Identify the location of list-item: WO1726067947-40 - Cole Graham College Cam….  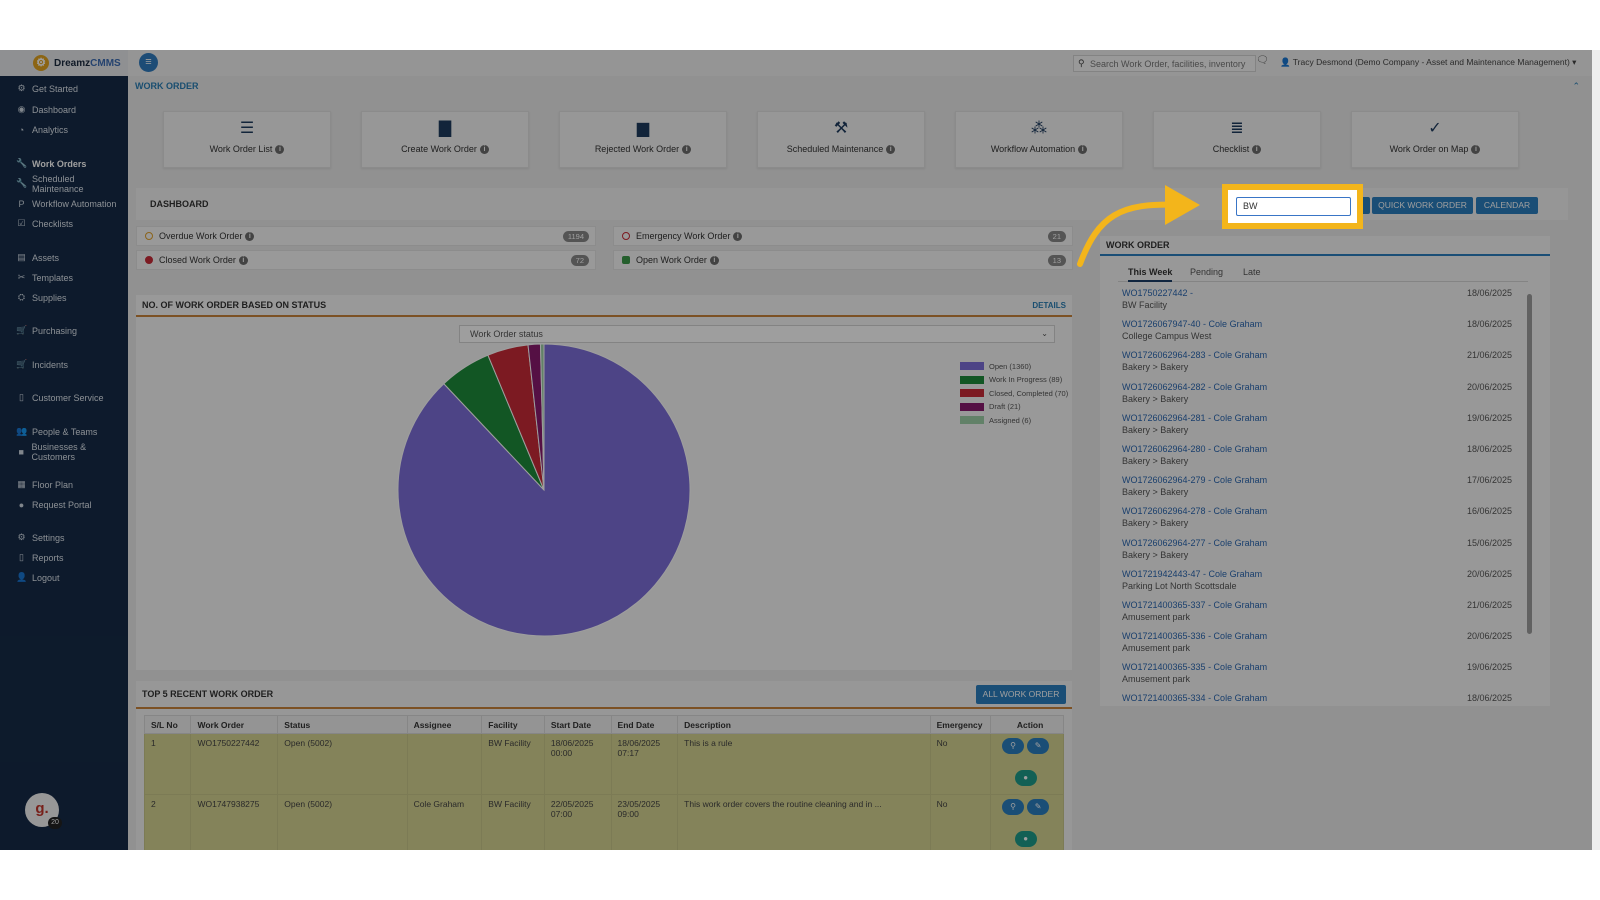
(1317, 334).